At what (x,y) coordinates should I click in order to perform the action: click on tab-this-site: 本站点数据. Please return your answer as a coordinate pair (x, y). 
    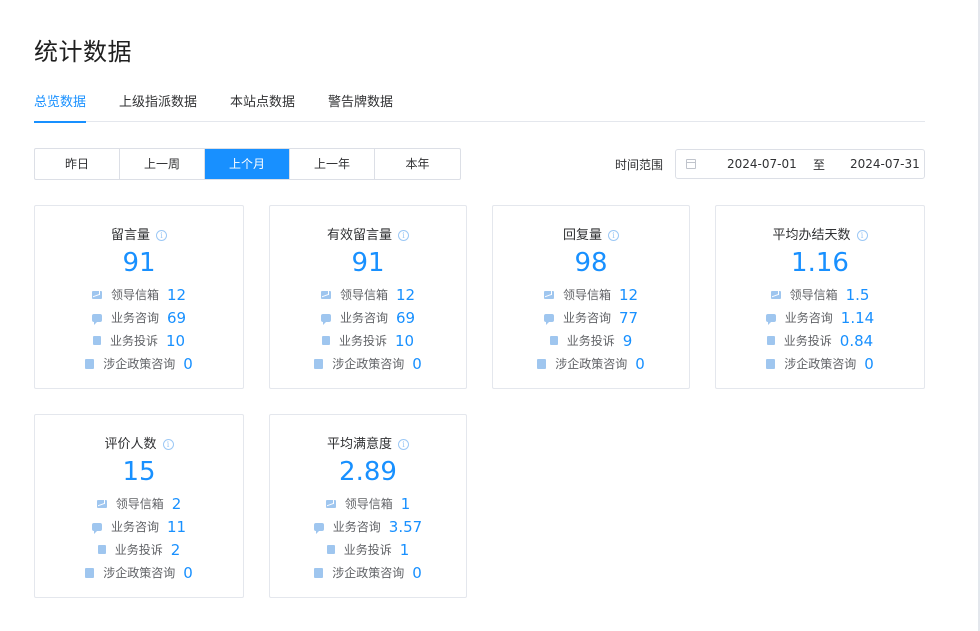
    Looking at the image, I should click on (262, 107).